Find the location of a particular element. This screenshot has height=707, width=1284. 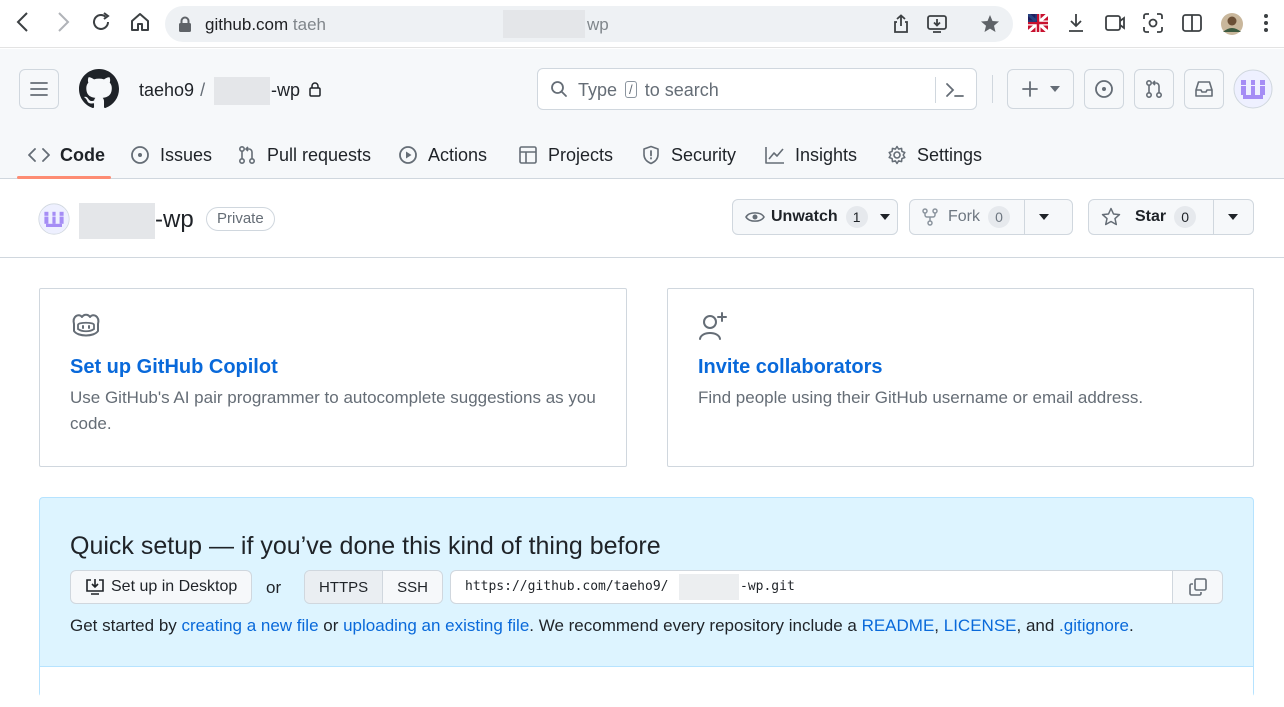

back-icon is located at coordinates (23, 22).